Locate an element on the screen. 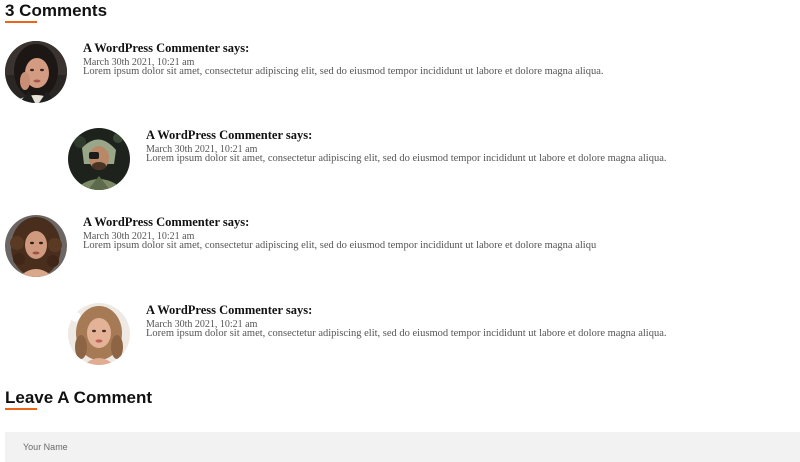  name-input is located at coordinates (402, 447).